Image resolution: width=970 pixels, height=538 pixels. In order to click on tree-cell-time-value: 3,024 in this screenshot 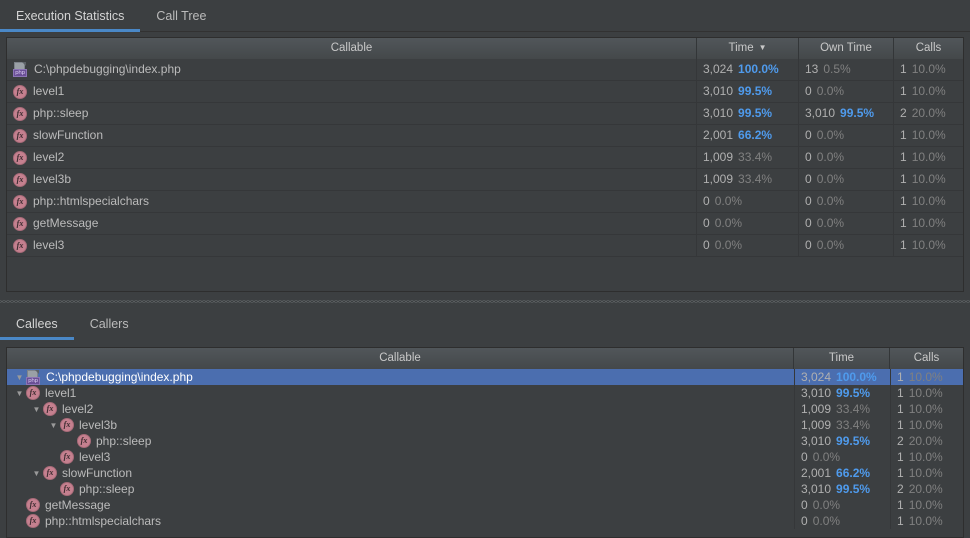, I will do `click(816, 377)`.